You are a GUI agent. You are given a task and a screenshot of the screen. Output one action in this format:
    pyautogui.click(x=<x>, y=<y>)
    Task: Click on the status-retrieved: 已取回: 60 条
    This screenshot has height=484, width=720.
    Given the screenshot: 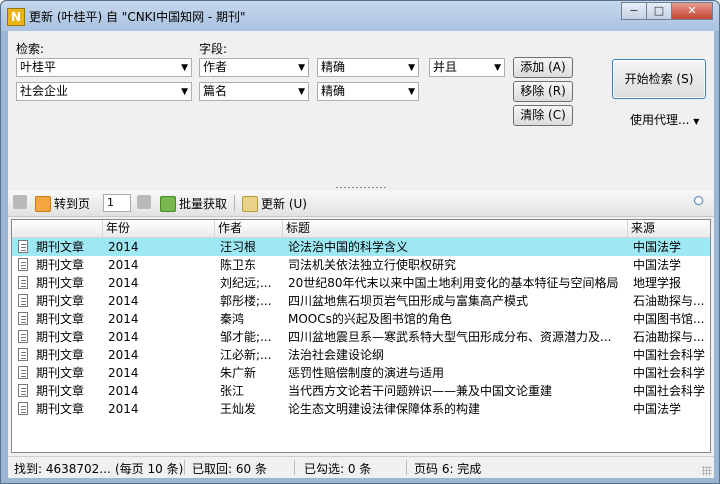 What is the action you would take?
    pyautogui.click(x=229, y=469)
    